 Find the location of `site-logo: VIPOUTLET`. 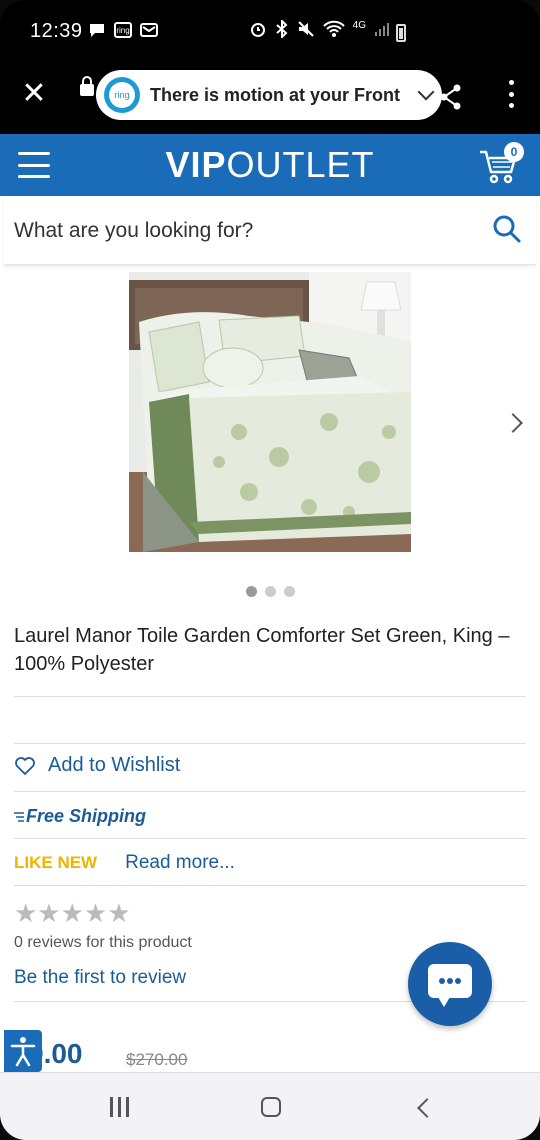

site-logo: VIPOUTLET is located at coordinates (270, 165).